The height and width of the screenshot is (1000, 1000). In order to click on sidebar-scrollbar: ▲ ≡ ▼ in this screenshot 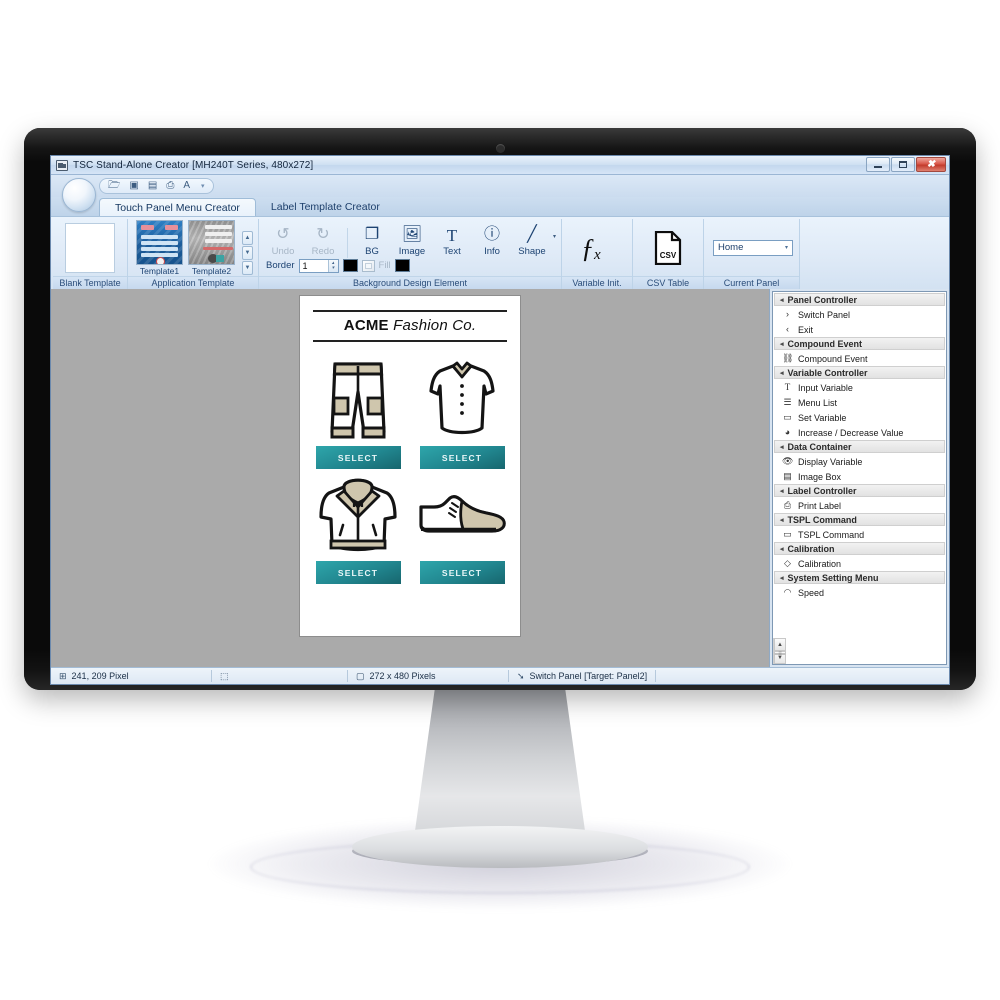, I will do `click(779, 651)`.